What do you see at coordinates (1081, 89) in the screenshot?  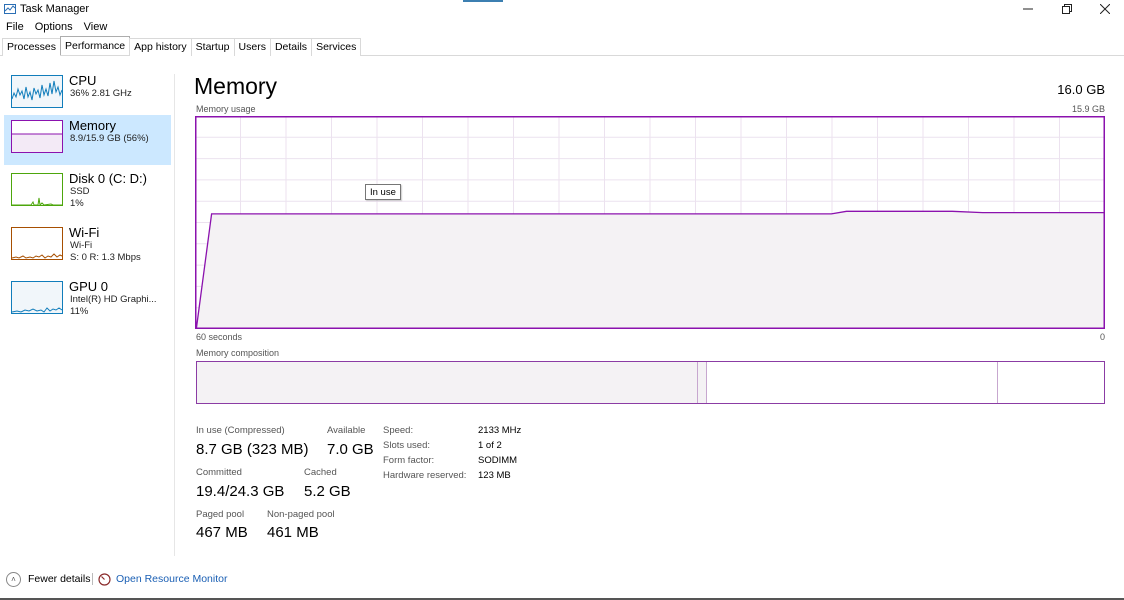 I see `total-memory: 16.0 GB` at bounding box center [1081, 89].